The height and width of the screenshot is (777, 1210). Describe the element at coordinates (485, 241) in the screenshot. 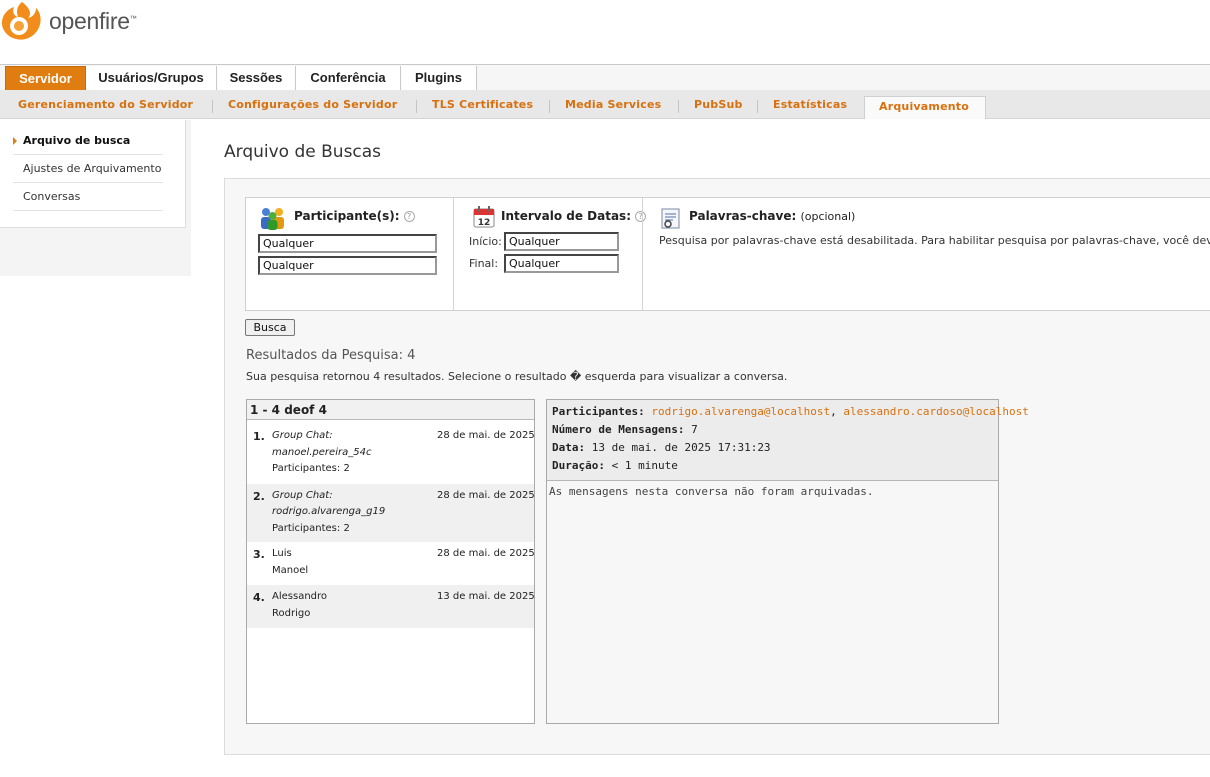

I see `start-label: Início:` at that location.